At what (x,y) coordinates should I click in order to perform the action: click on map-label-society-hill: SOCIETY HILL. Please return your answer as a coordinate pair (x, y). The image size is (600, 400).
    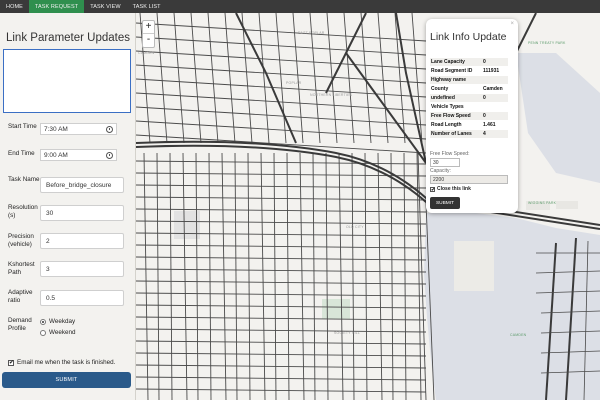
    Looking at the image, I should click on (347, 333).